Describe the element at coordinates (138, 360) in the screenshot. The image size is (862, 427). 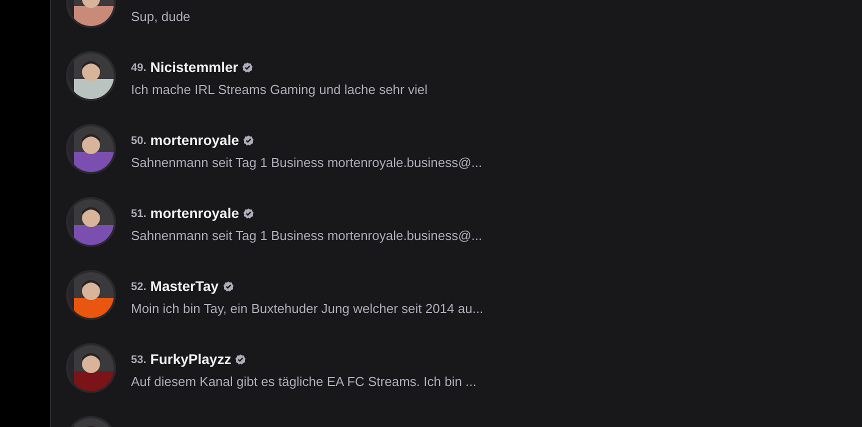
I see `rank-number: 53.` at that location.